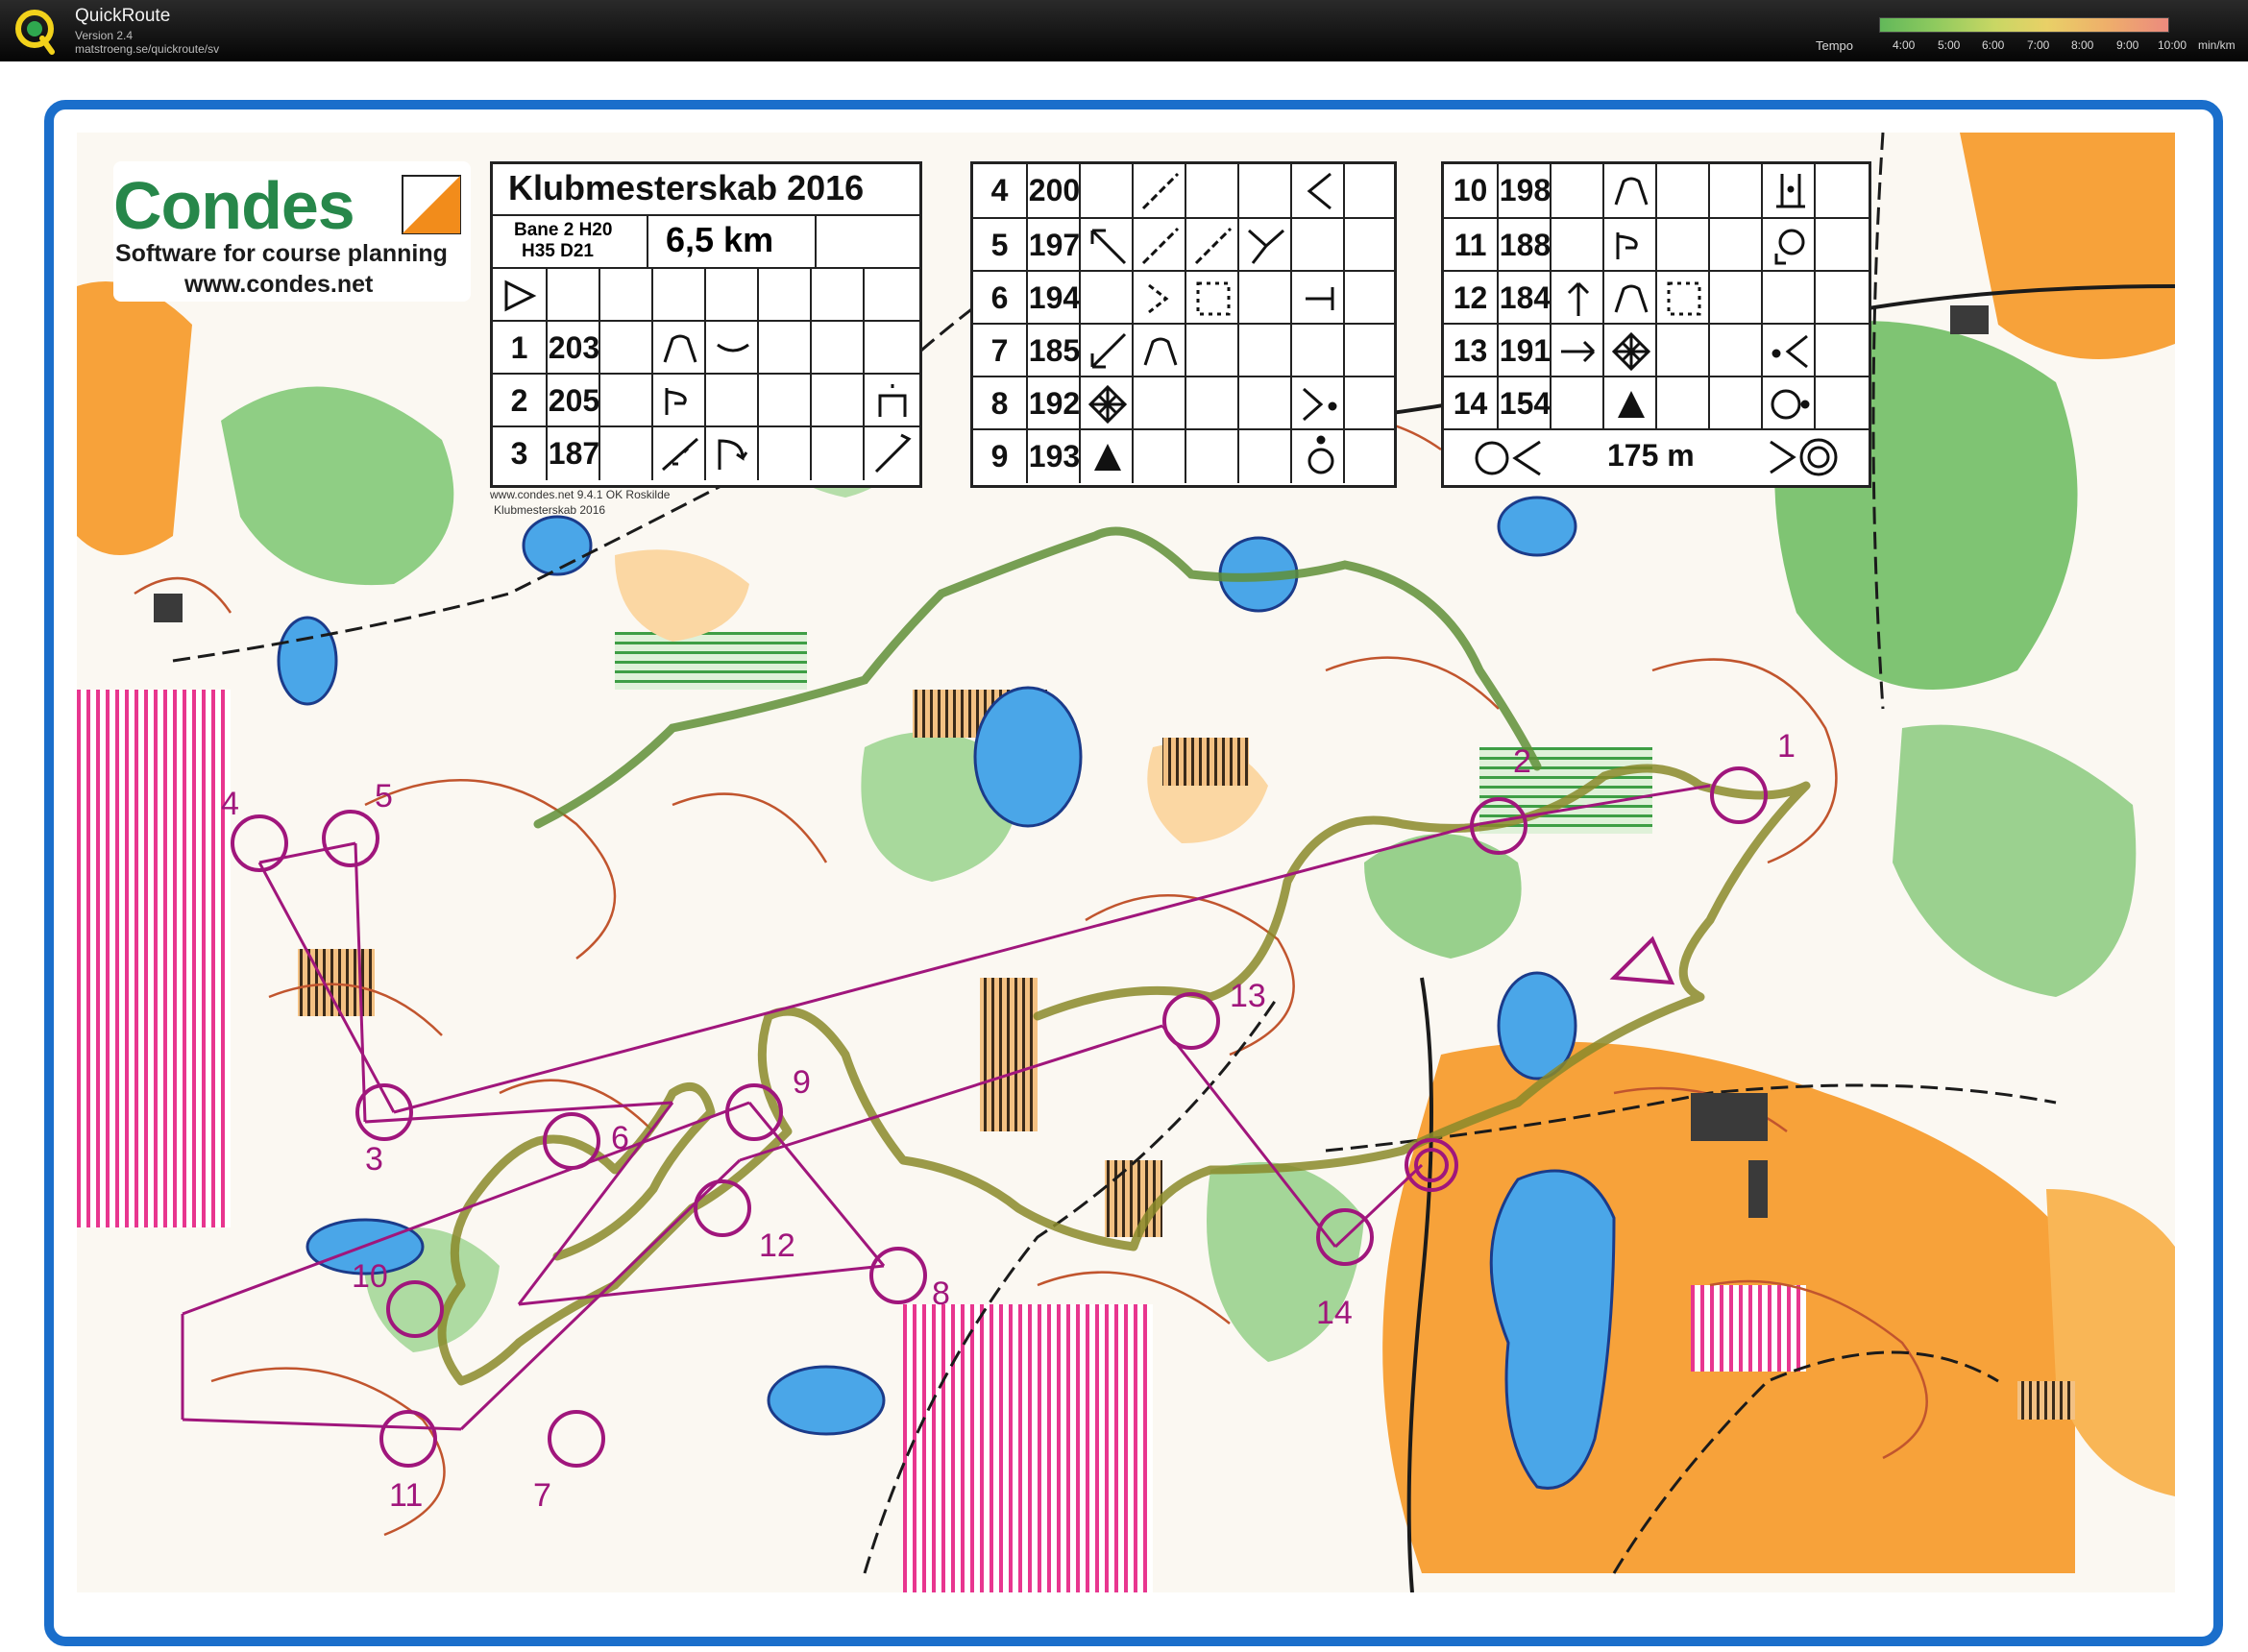 This screenshot has height=1652, width=2248. I want to click on control-code: 198, so click(1525, 190).